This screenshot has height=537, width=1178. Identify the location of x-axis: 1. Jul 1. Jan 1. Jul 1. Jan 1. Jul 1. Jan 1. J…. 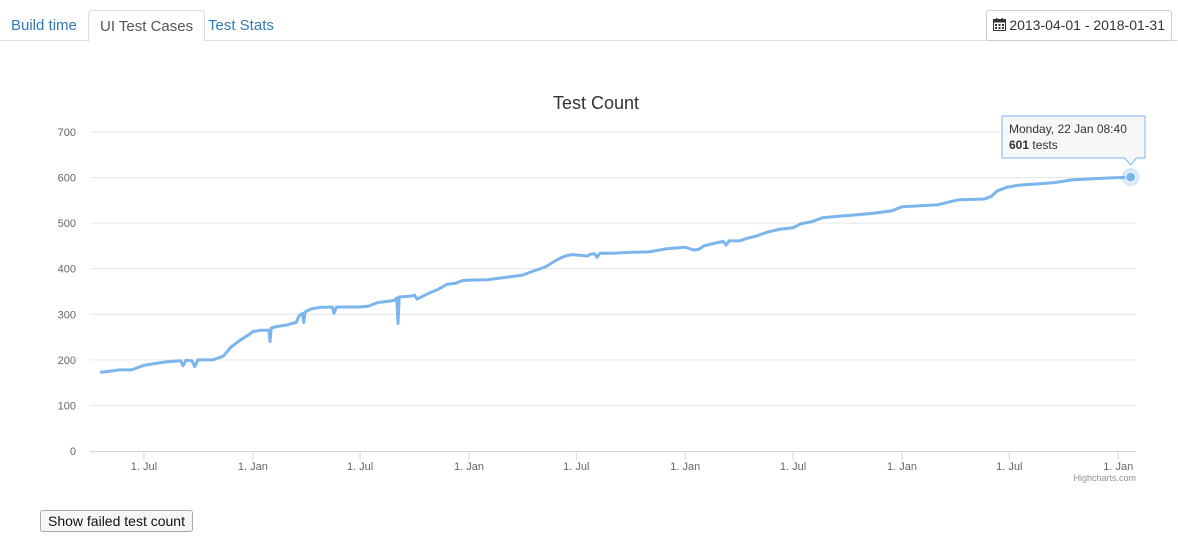
(613, 462).